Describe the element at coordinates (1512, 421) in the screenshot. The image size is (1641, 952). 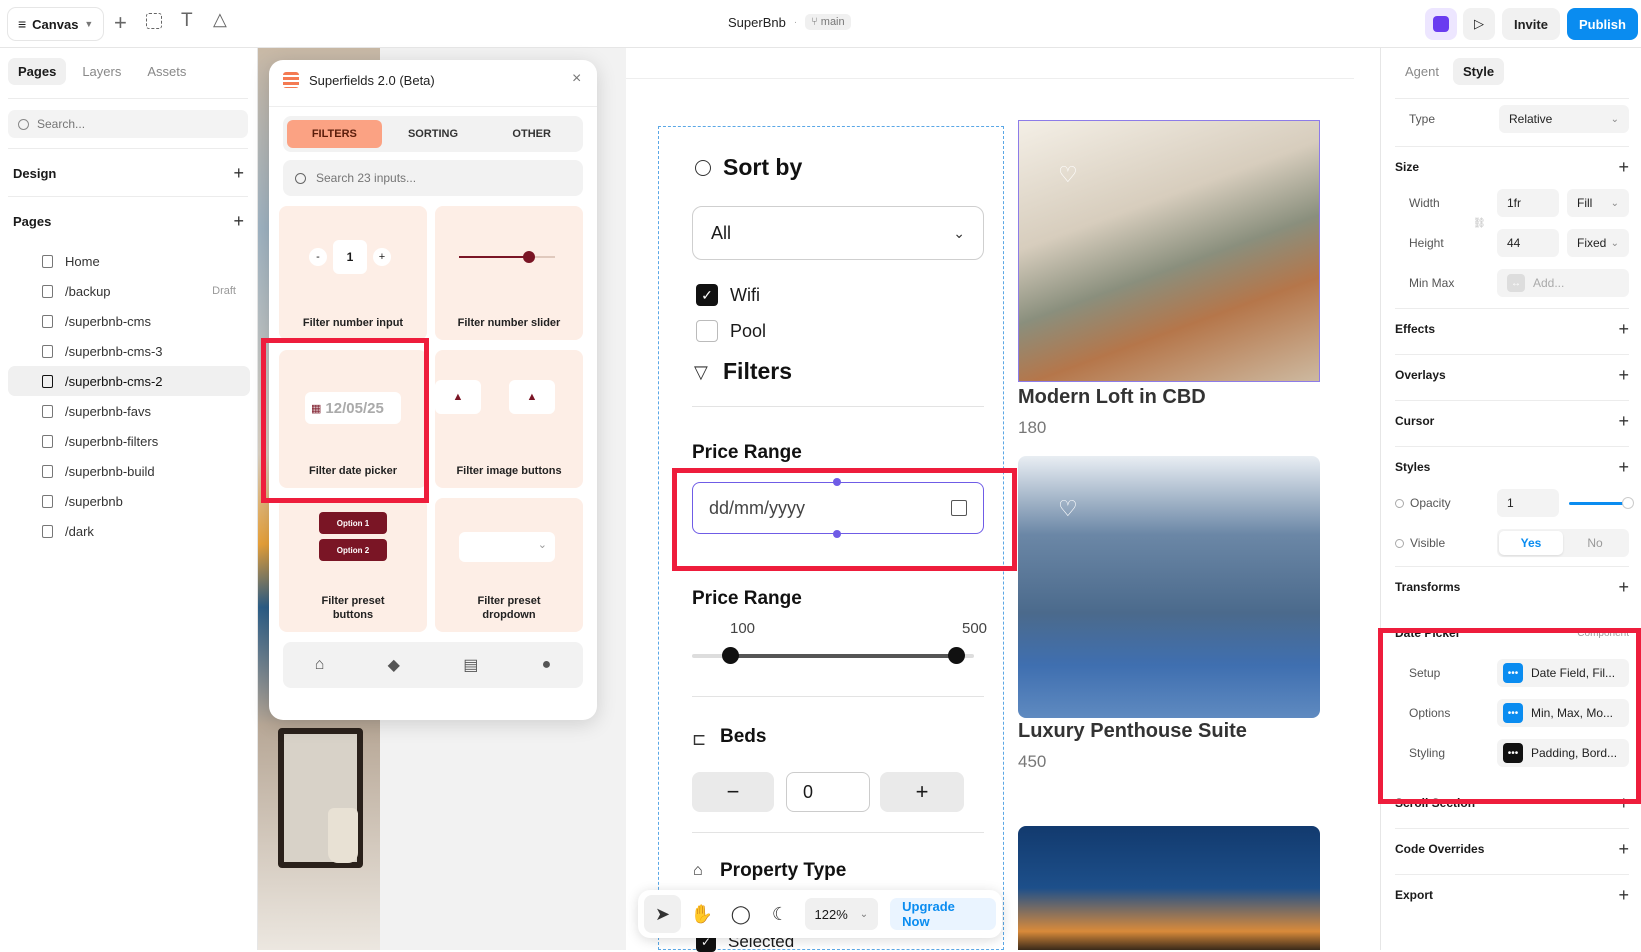
I see `cursor-section-header: Cursor +` at that location.